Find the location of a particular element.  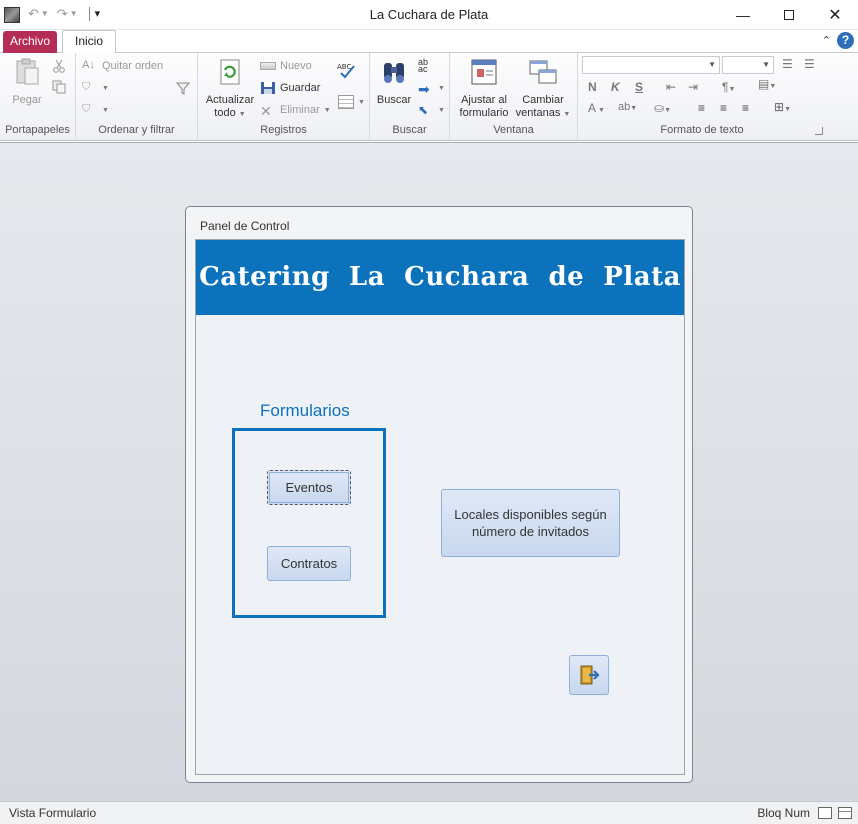

status-view-label: Vista Formulario is located at coordinates (53, 813).